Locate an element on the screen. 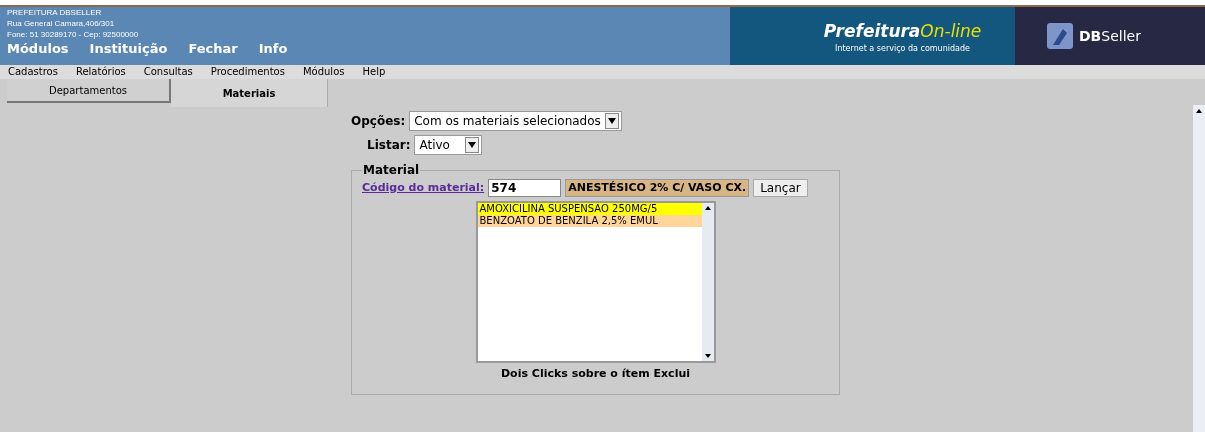 The height and width of the screenshot is (432, 1205). menu-item: Help is located at coordinates (374, 72).